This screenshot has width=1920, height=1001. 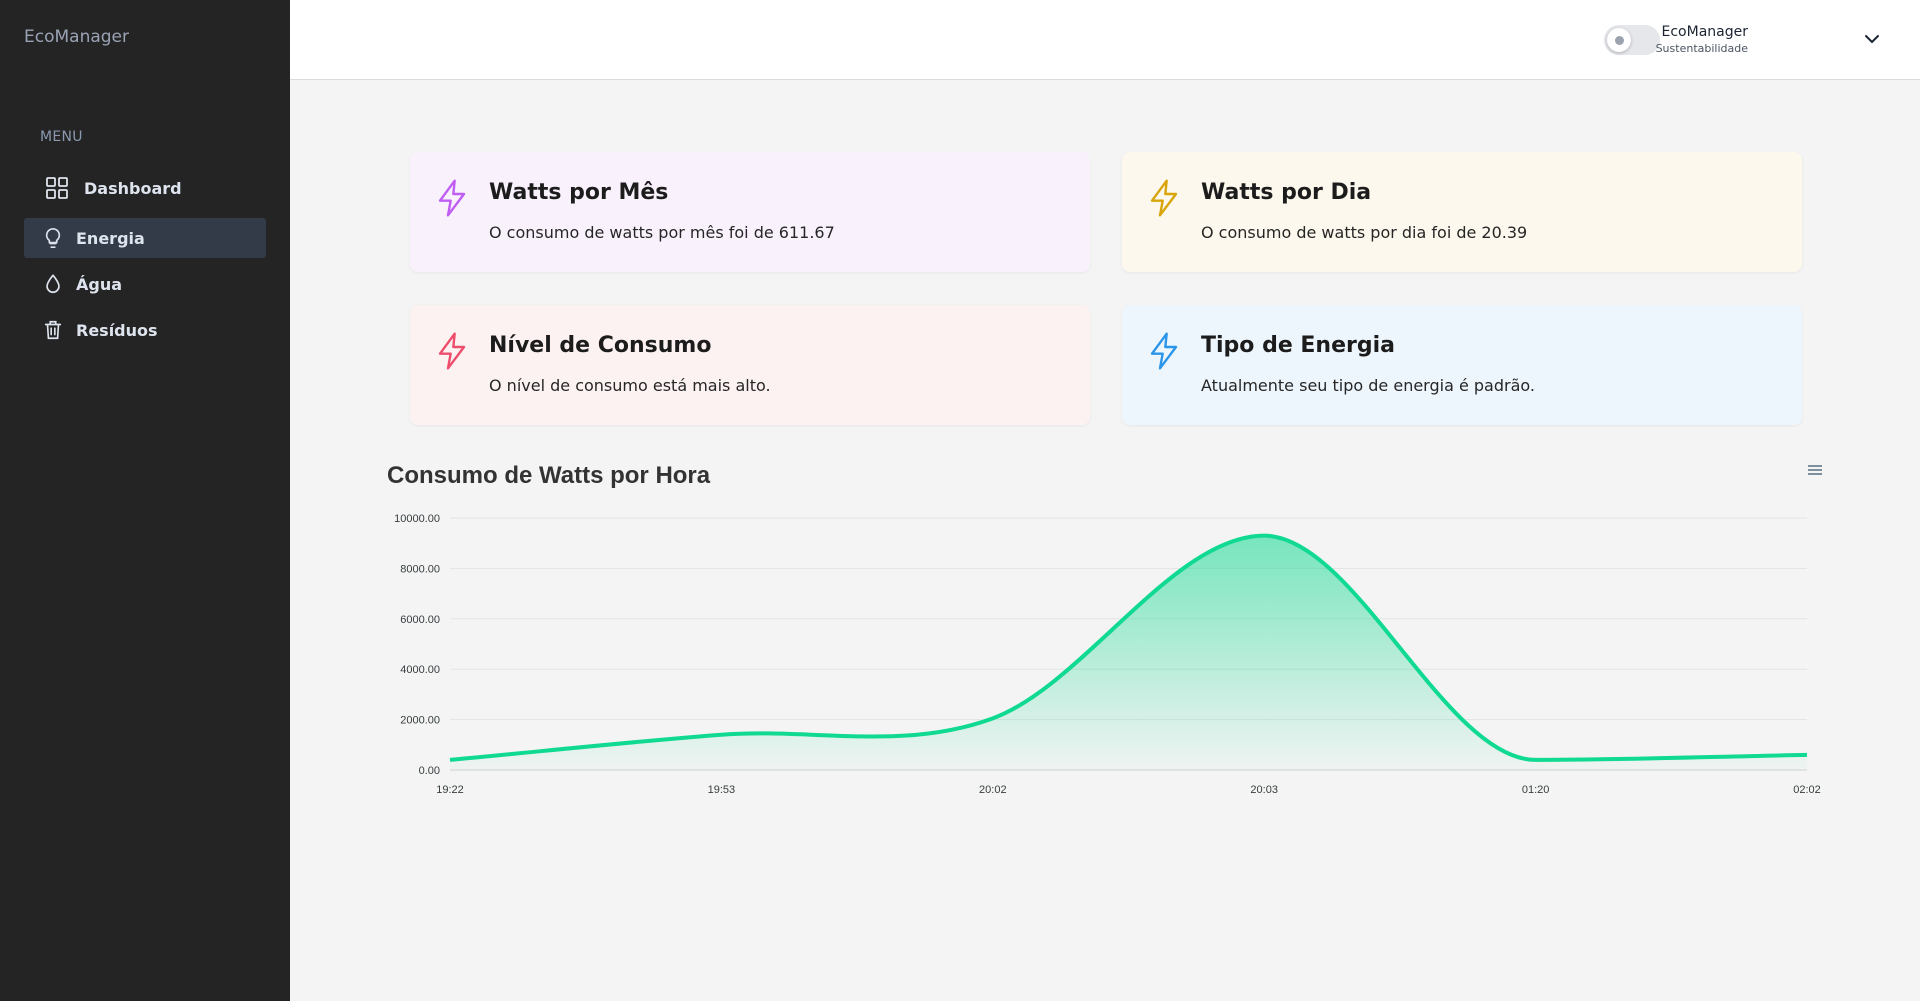 What do you see at coordinates (53, 330) in the screenshot?
I see `trash-icon` at bounding box center [53, 330].